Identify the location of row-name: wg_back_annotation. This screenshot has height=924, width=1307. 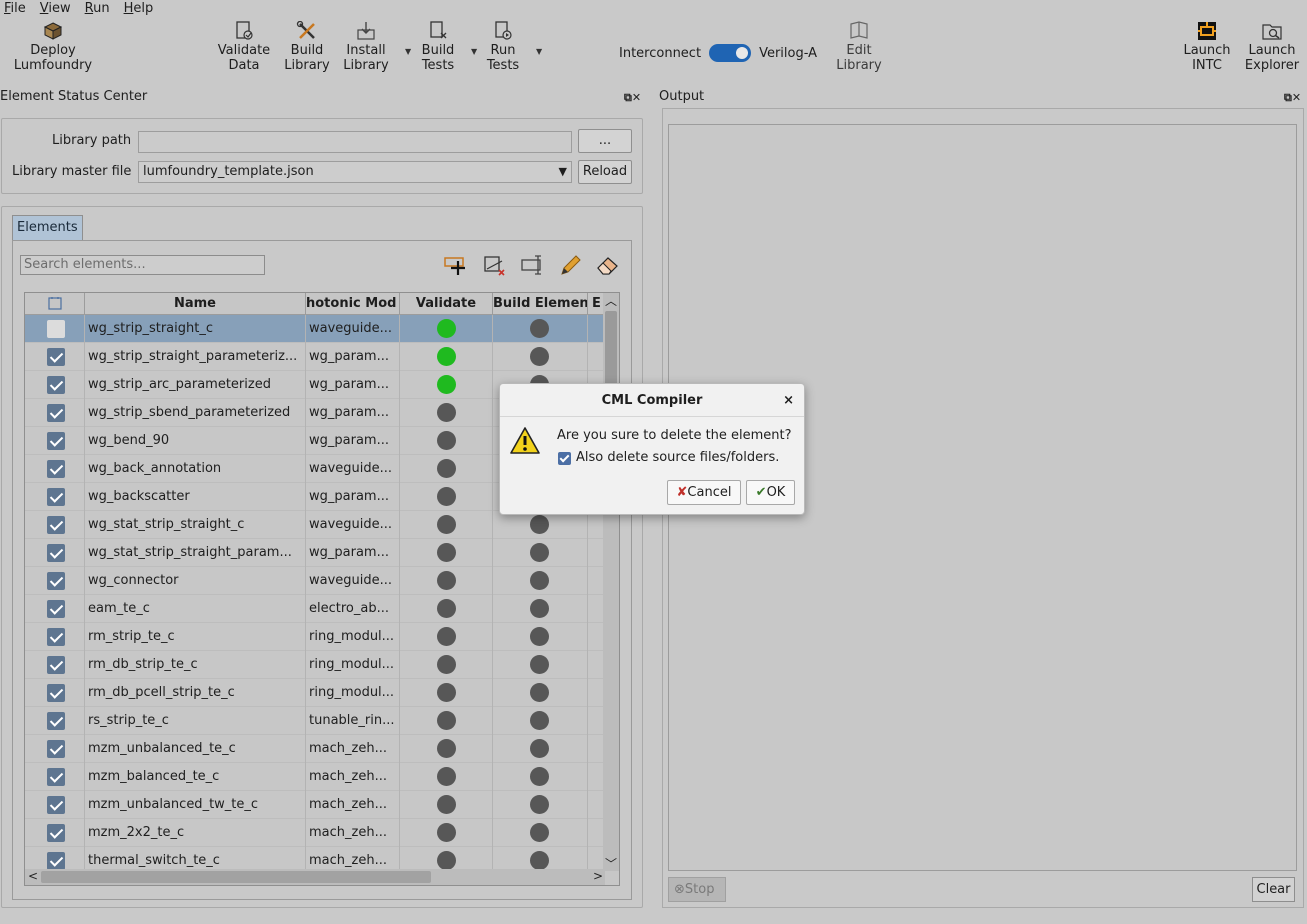
(195, 469).